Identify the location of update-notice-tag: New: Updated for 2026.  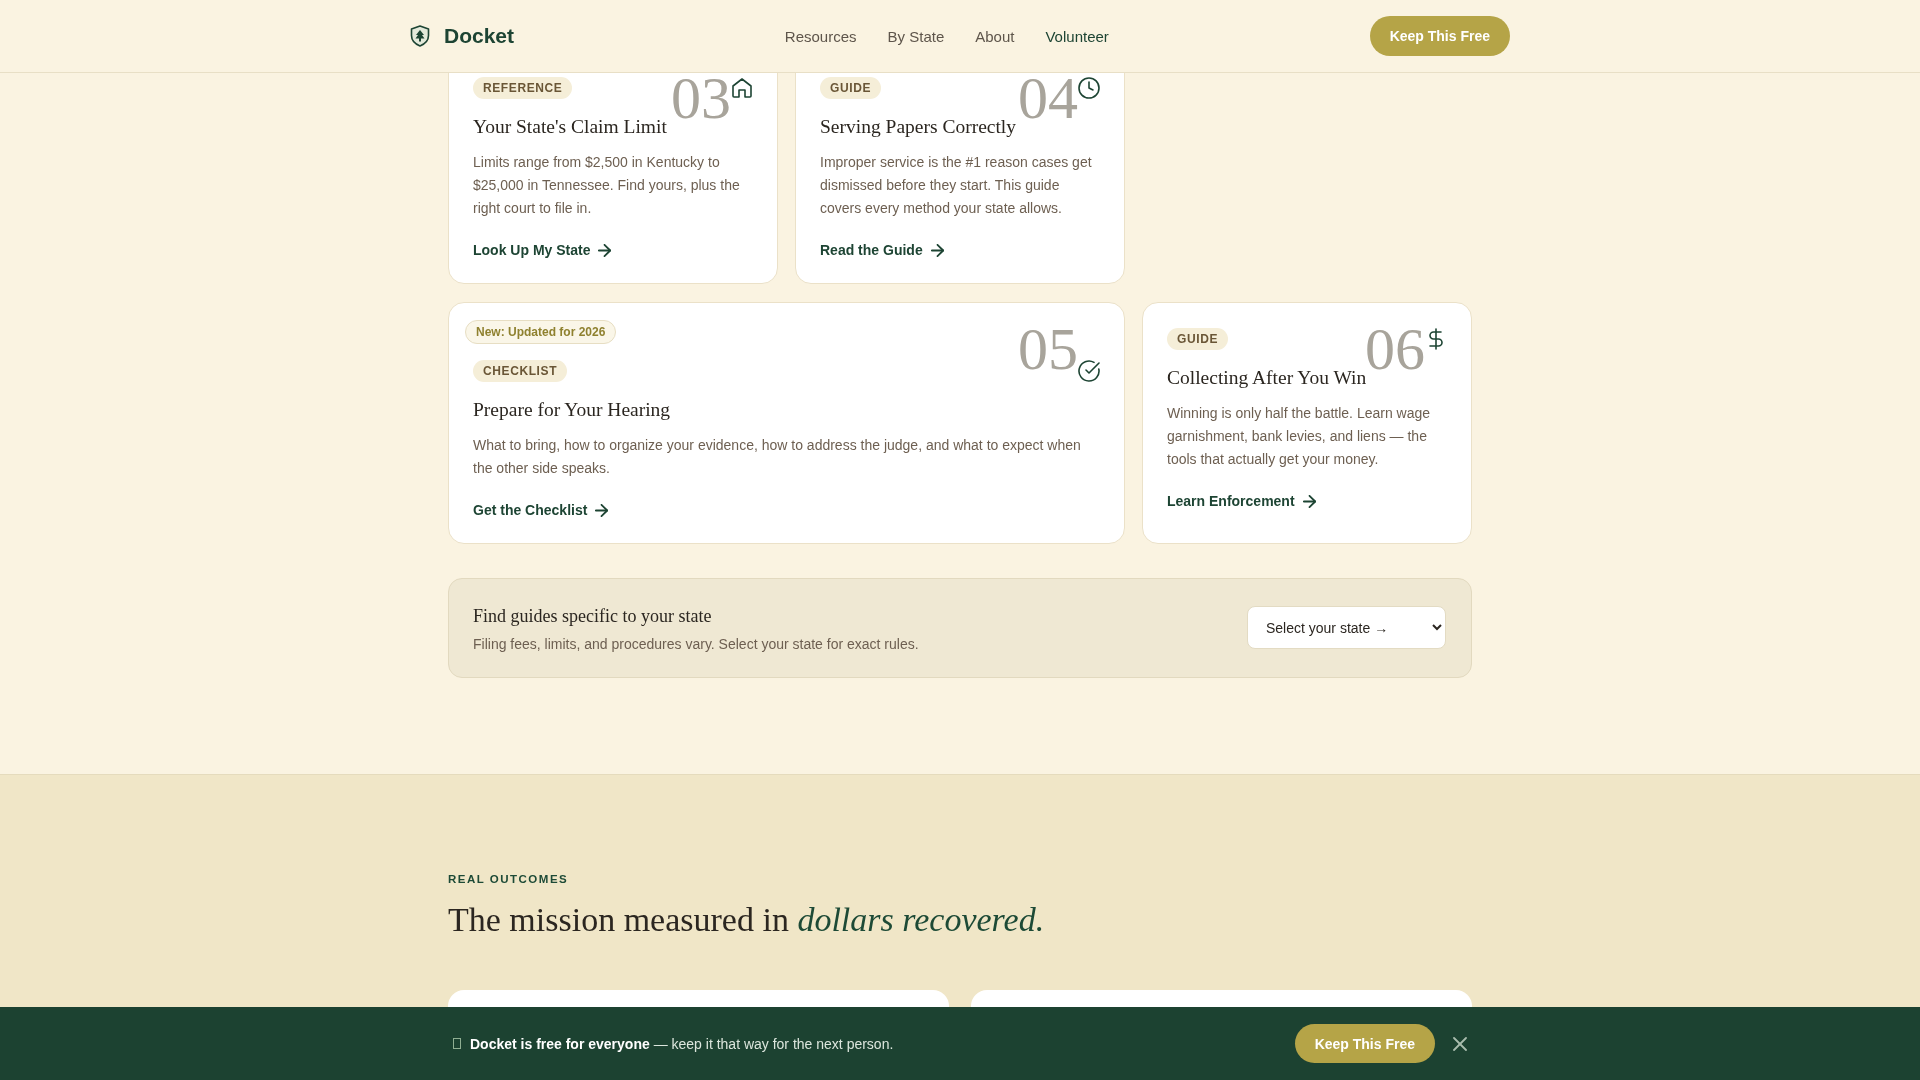
(541, 332).